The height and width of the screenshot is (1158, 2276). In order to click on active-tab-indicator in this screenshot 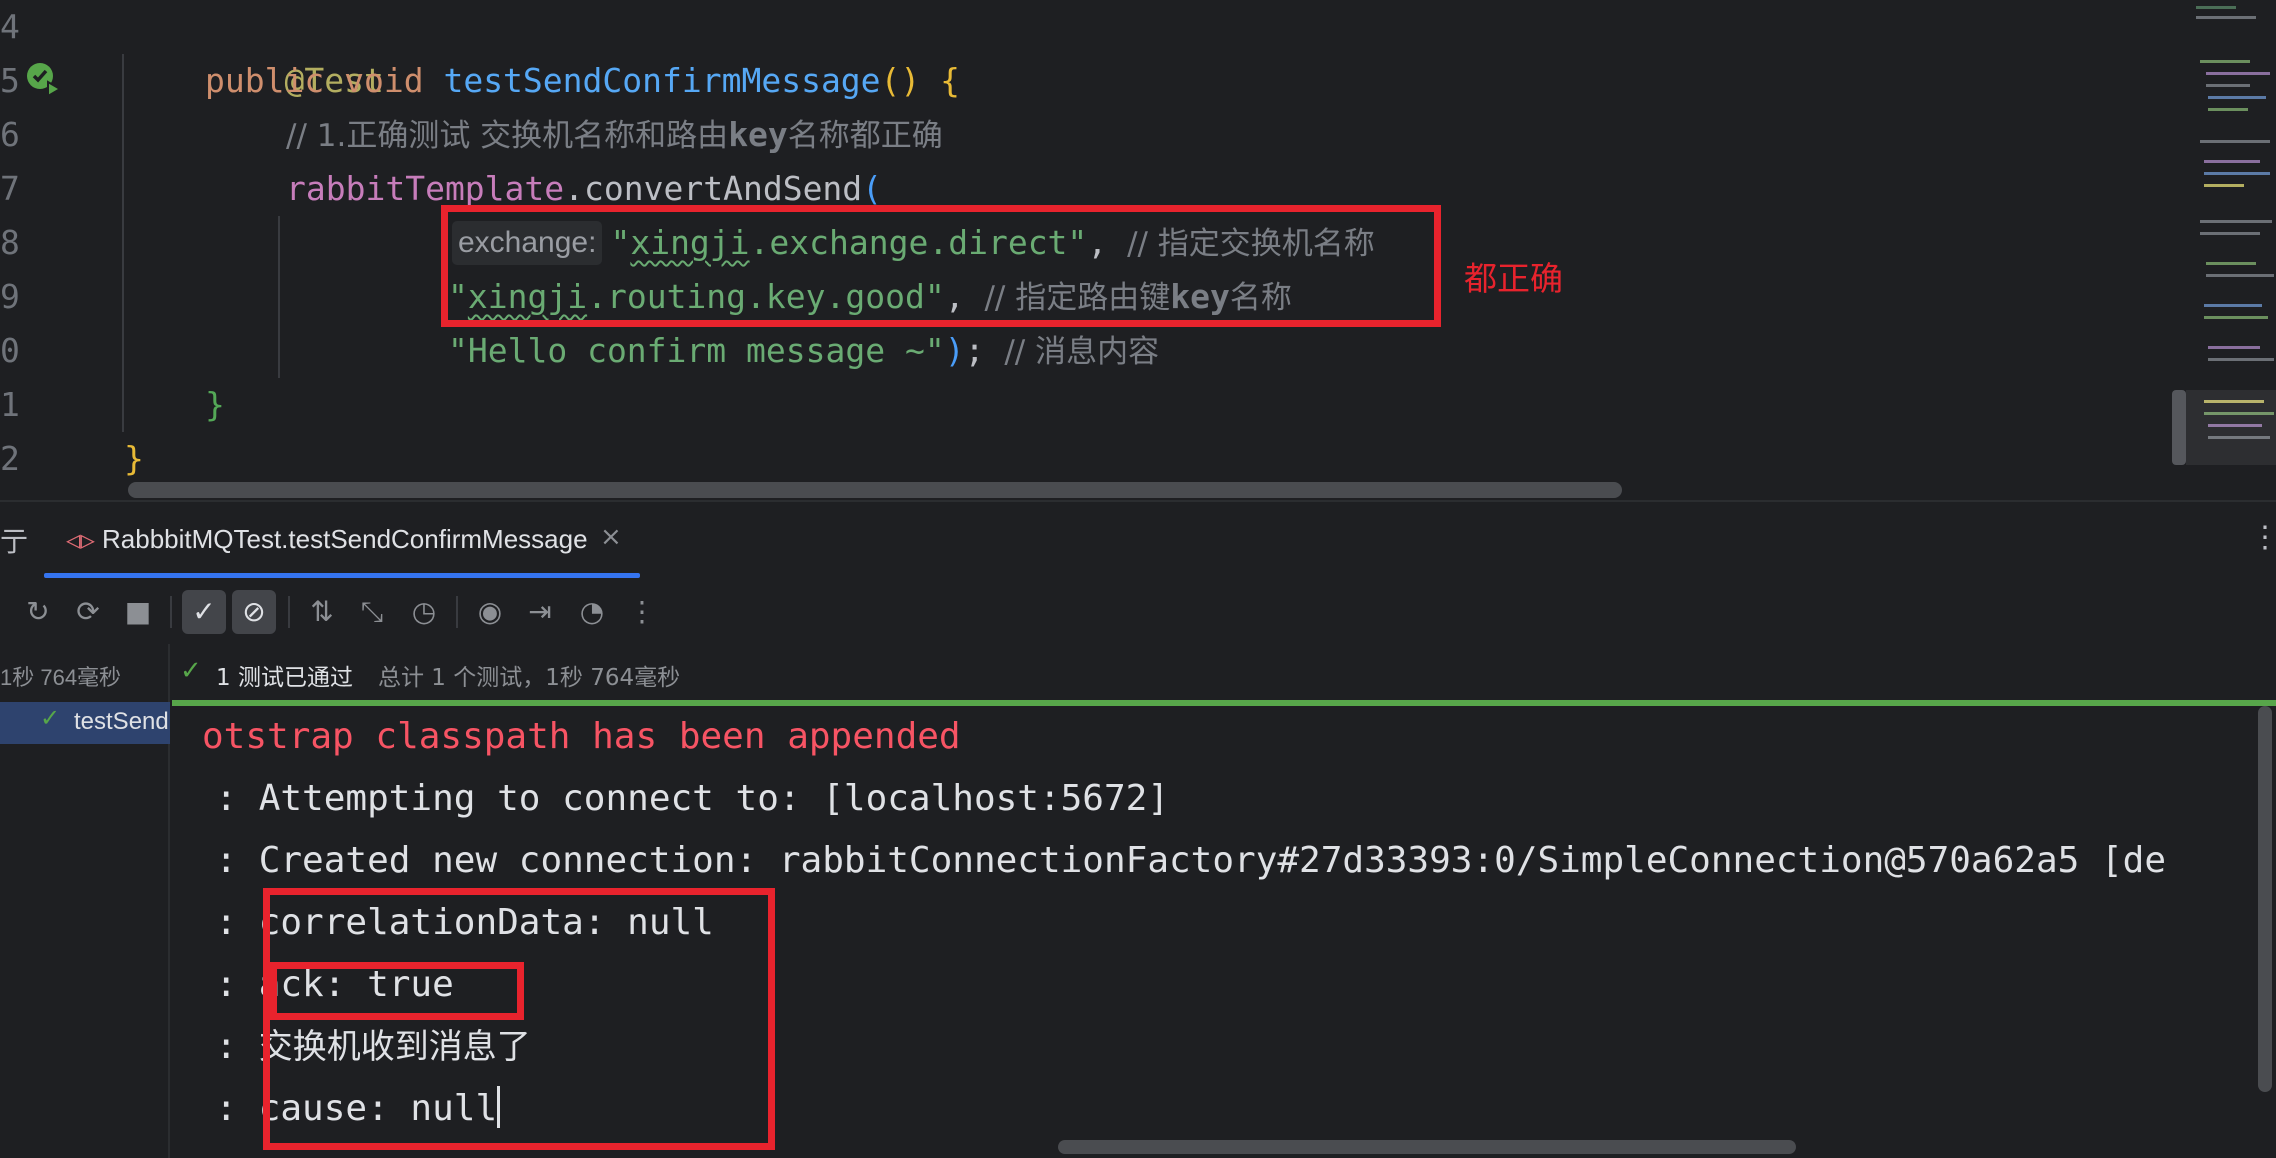, I will do `click(342, 575)`.